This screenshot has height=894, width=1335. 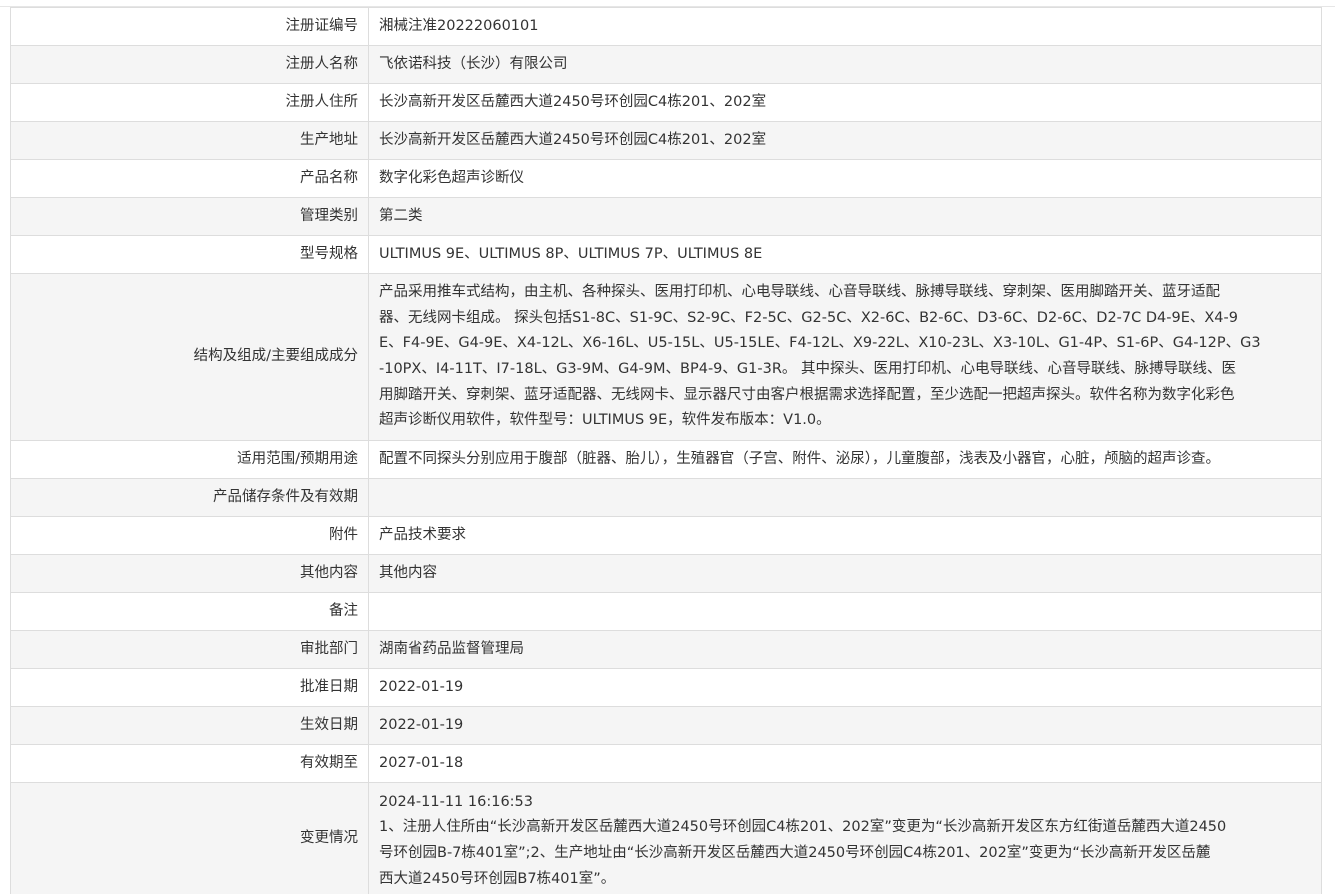 I want to click on field-value-product-name: 数字化彩色超声诊断仪, so click(x=845, y=178).